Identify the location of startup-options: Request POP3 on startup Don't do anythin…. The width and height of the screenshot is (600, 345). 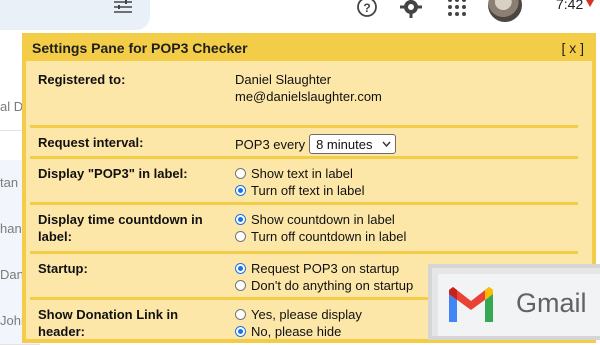
(324, 277).